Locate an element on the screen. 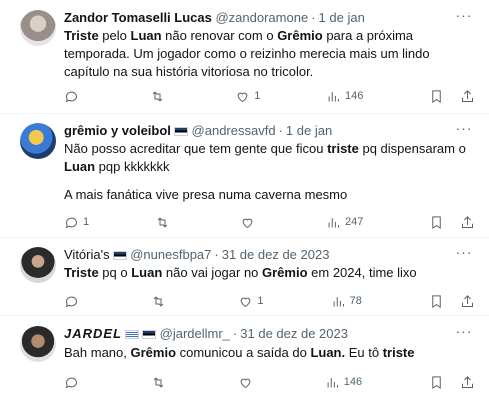  tweet-text-segment: não renovar com o is located at coordinates (219, 35).